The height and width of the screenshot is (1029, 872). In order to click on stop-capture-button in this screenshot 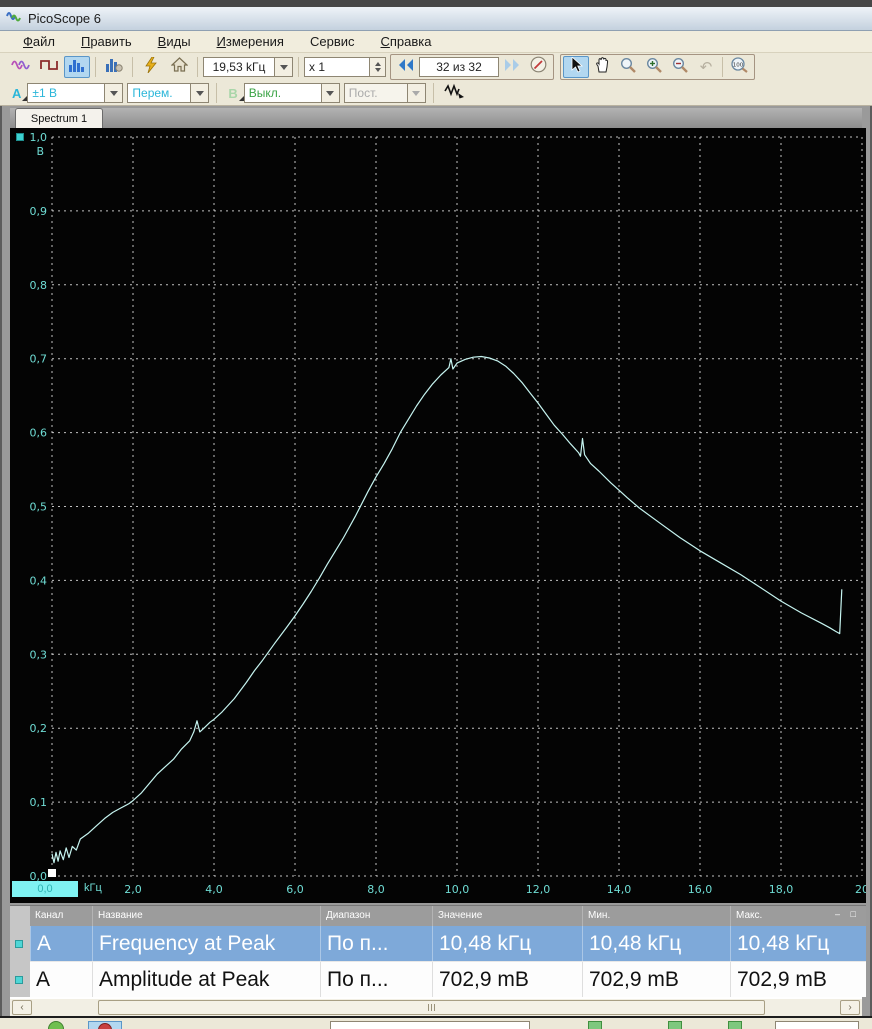, I will do `click(105, 1025)`.